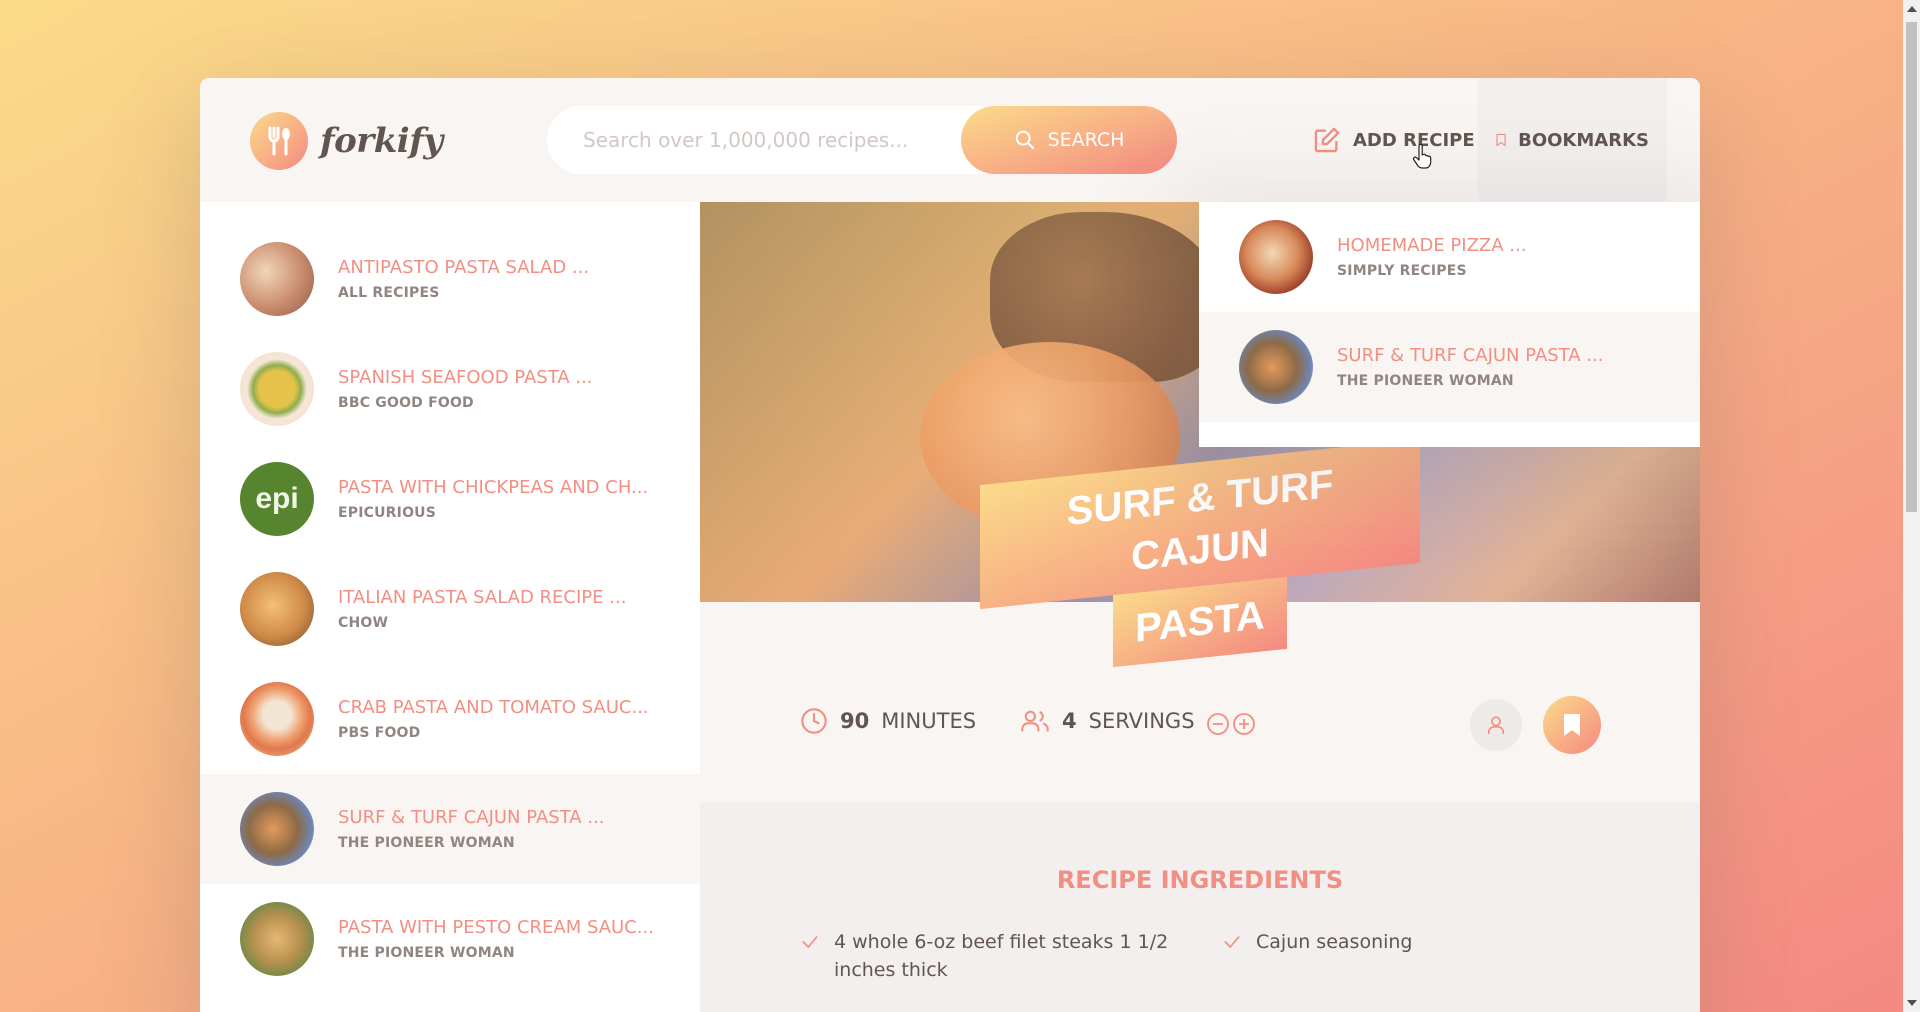 Image resolution: width=1920 pixels, height=1012 pixels. What do you see at coordinates (929, 721) in the screenshot?
I see `cooking-time-unit: MINUTES` at bounding box center [929, 721].